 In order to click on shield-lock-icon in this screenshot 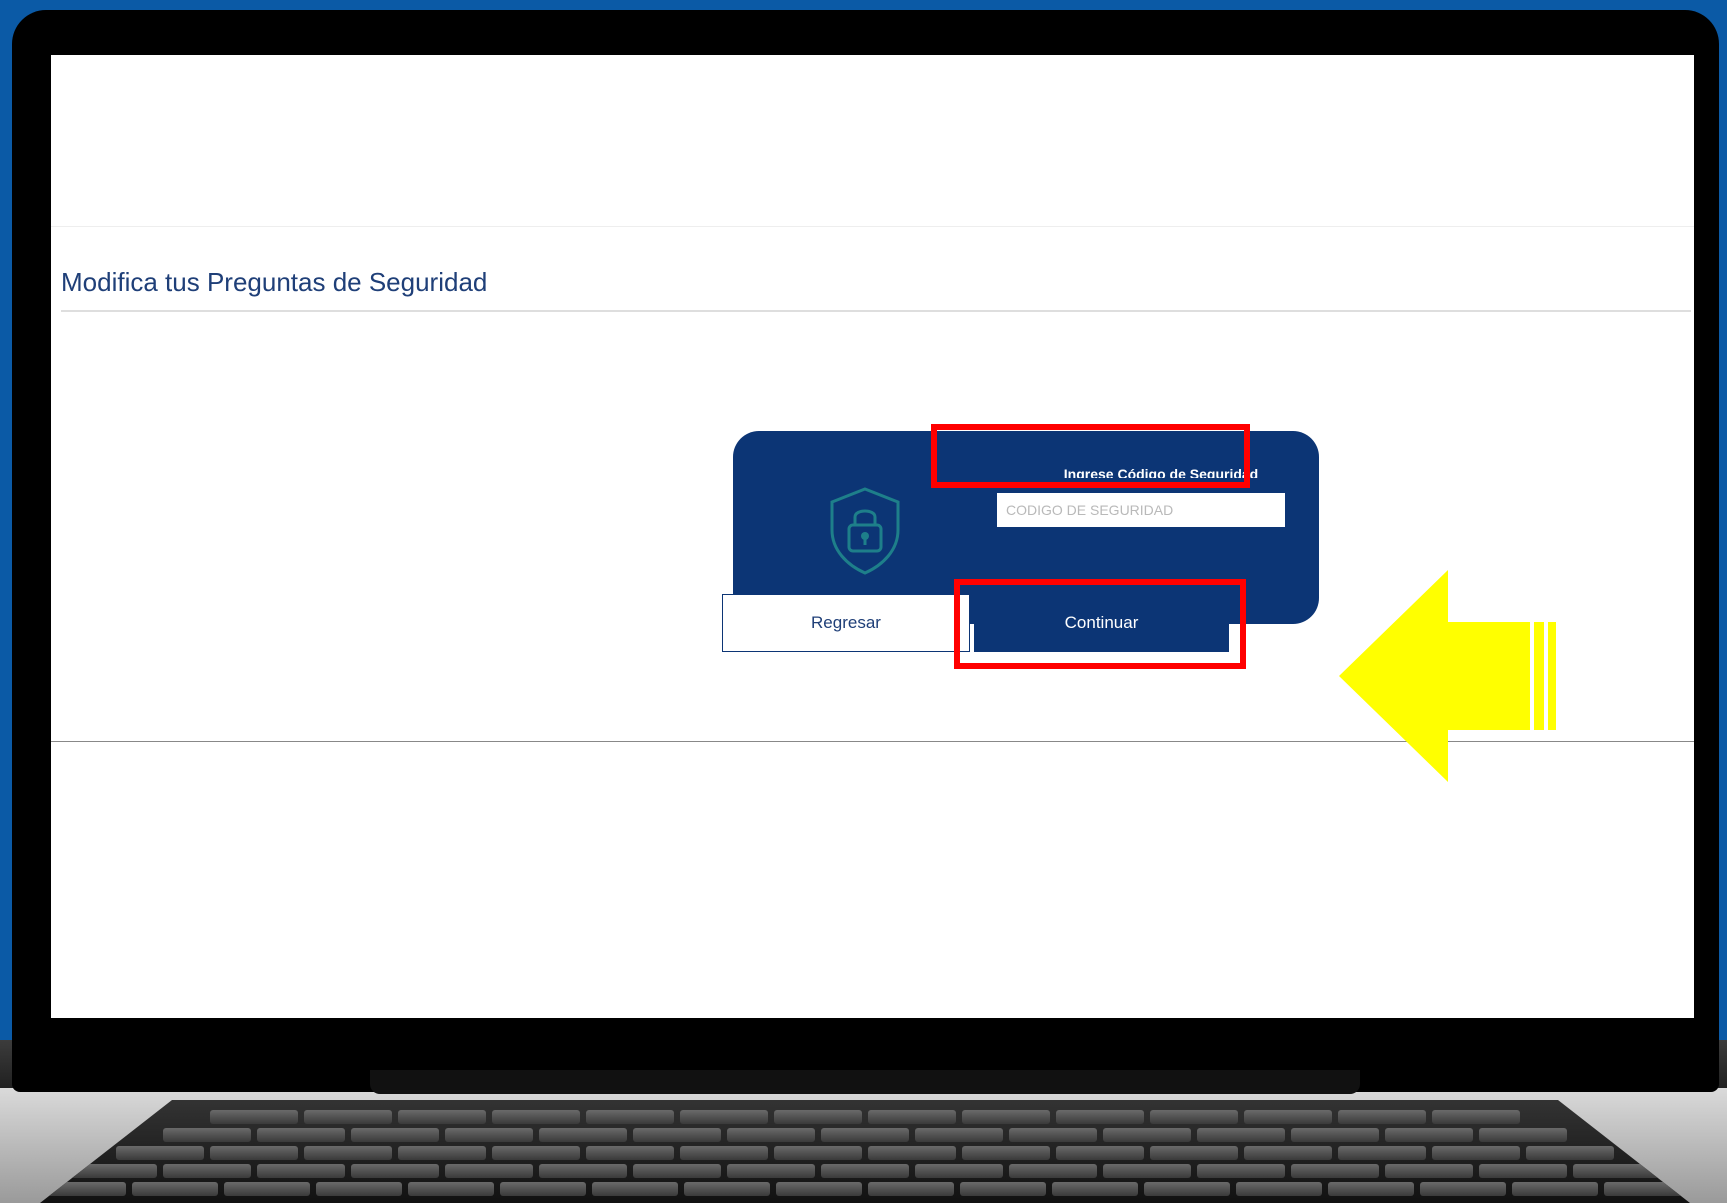, I will do `click(865, 531)`.